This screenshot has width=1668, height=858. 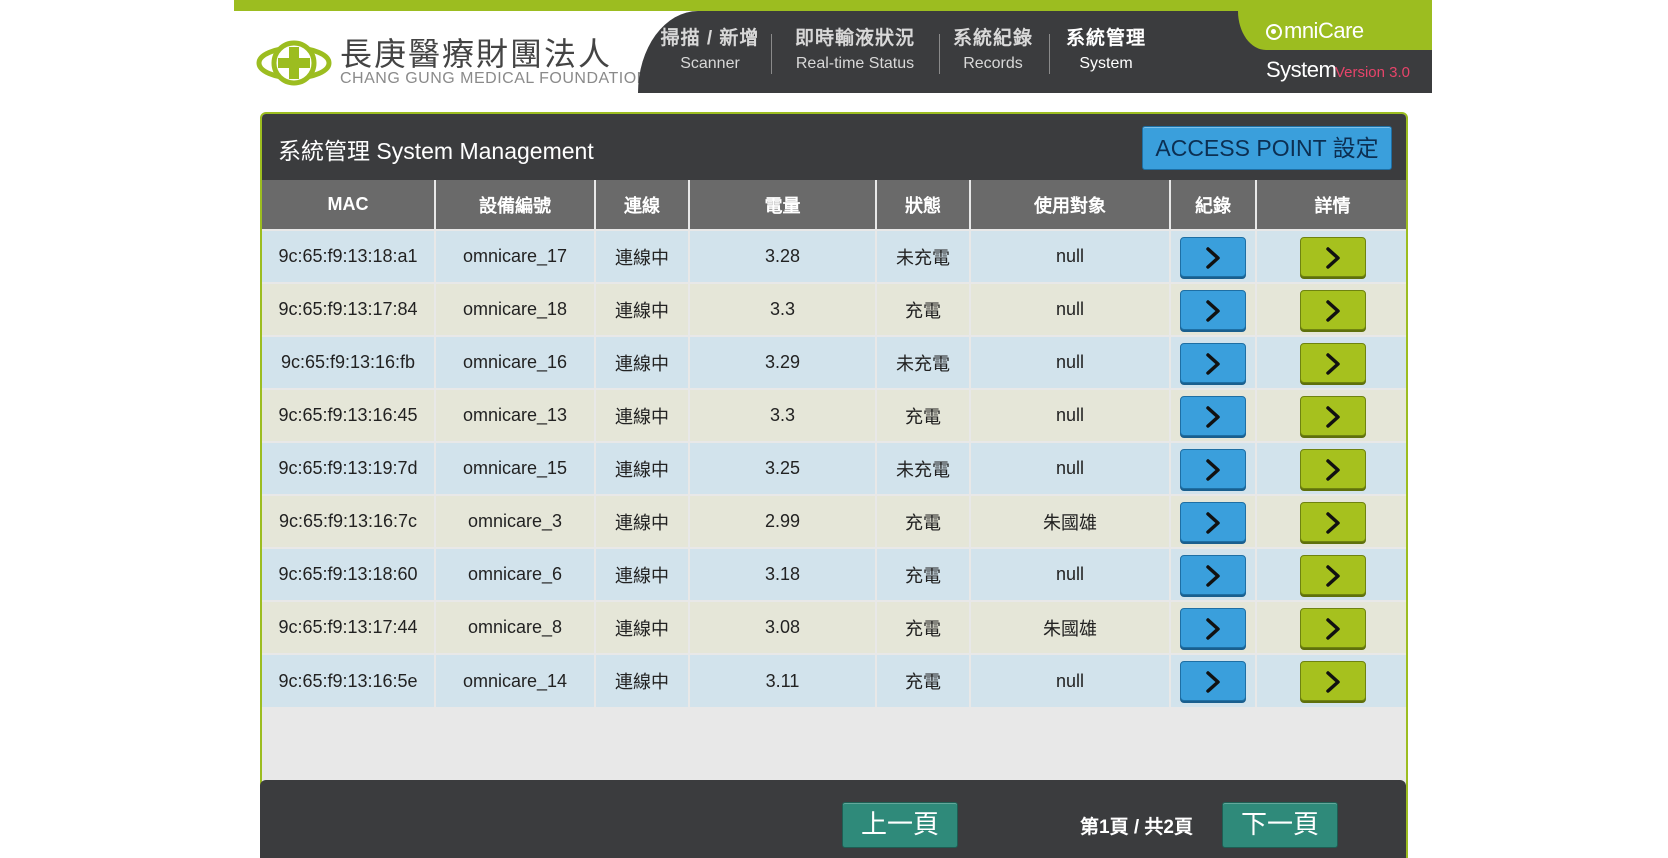 I want to click on nav-item-scanner: 掃描 / 新增 Scanner, so click(x=710, y=52).